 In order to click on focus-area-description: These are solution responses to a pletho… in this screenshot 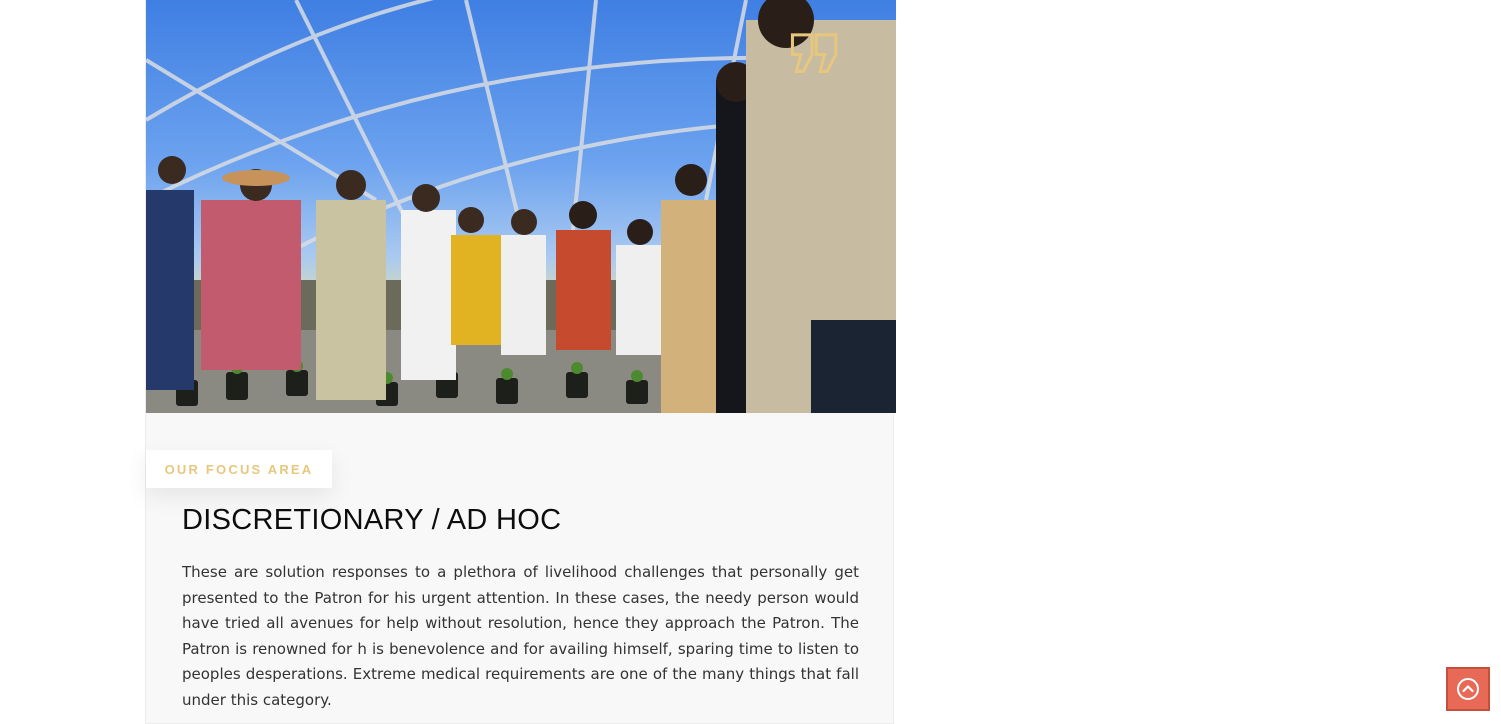, I will do `click(520, 636)`.